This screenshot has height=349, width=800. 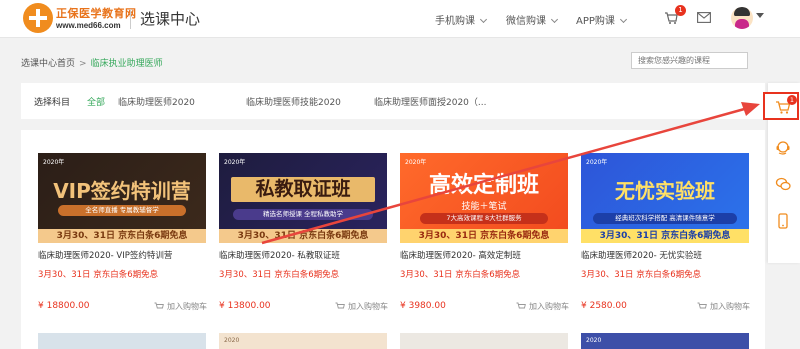 What do you see at coordinates (704, 17) in the screenshot?
I see `mail-icon` at bounding box center [704, 17].